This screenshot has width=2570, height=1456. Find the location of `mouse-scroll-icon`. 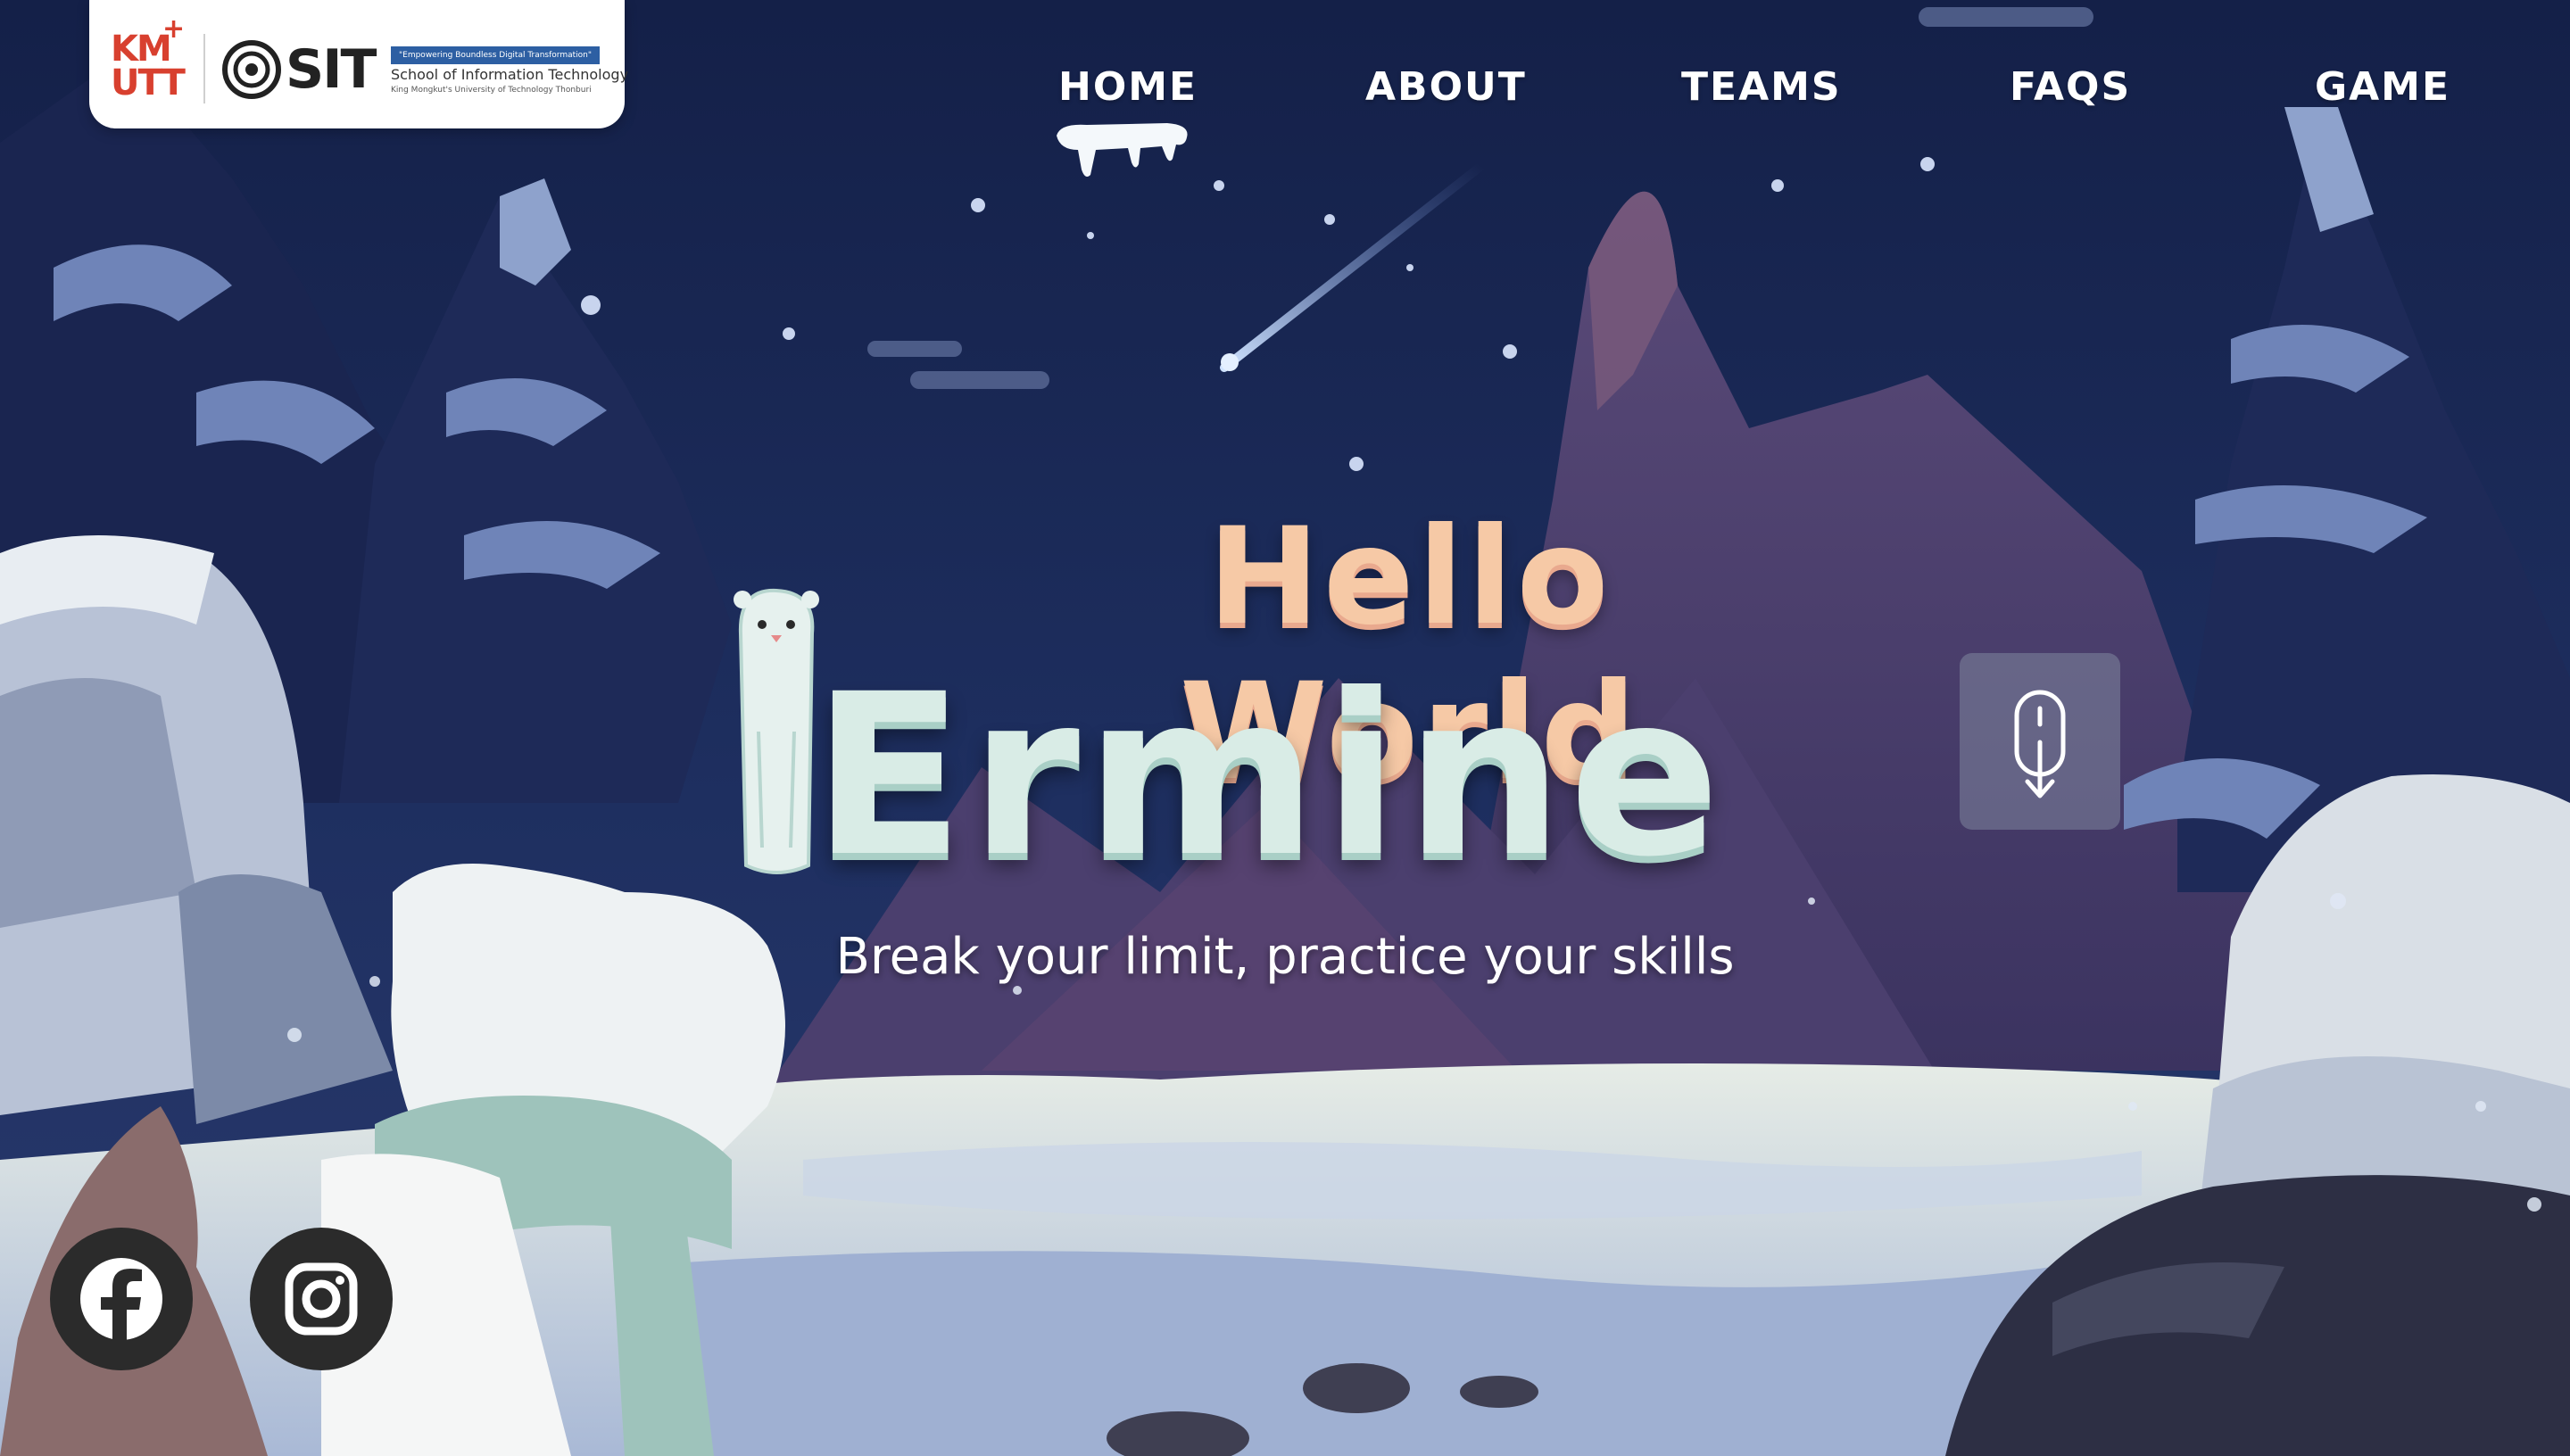

mouse-scroll-icon is located at coordinates (2040, 744).